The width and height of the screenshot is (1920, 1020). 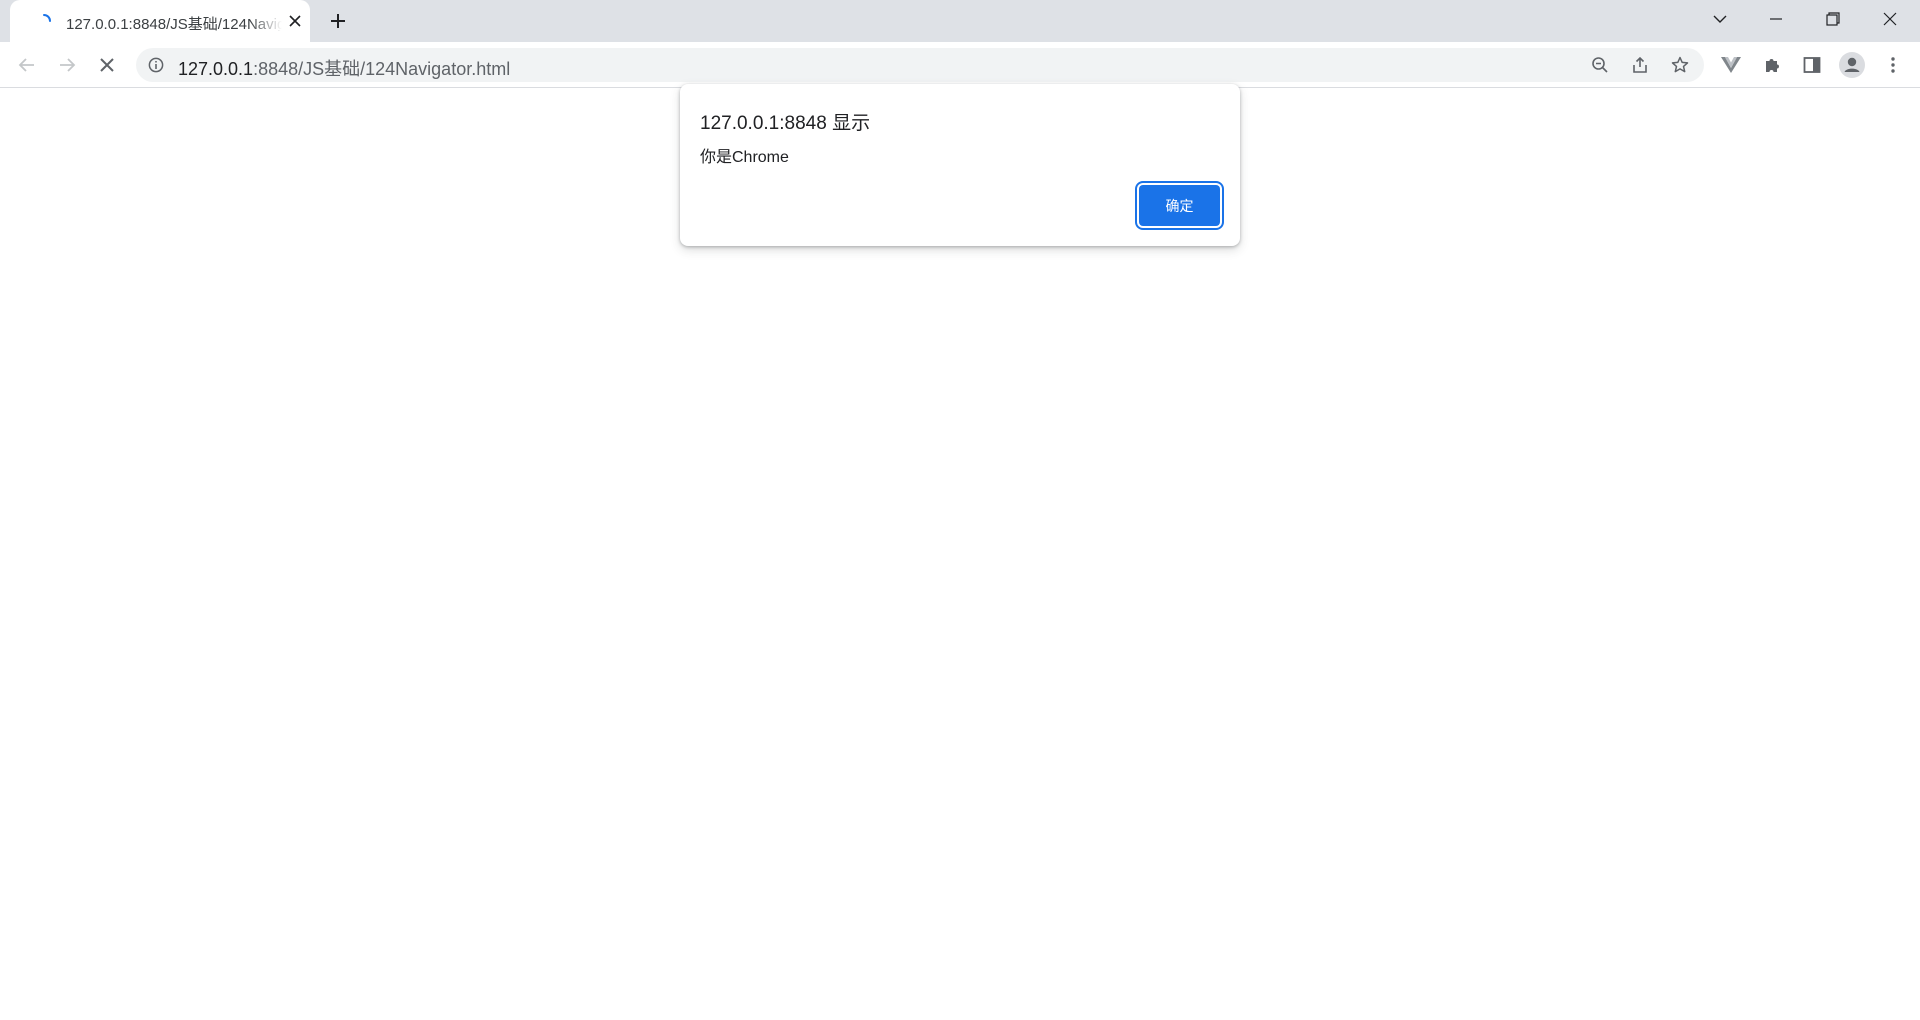 What do you see at coordinates (1600, 65) in the screenshot?
I see `zoom-out-icon` at bounding box center [1600, 65].